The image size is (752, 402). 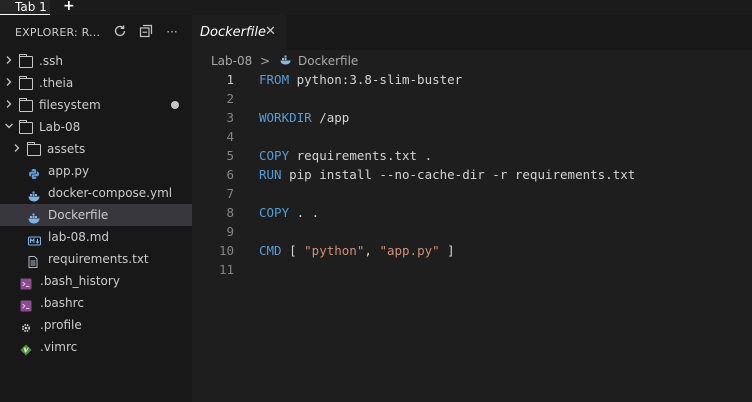 What do you see at coordinates (230, 174) in the screenshot?
I see `line-number: 6` at bounding box center [230, 174].